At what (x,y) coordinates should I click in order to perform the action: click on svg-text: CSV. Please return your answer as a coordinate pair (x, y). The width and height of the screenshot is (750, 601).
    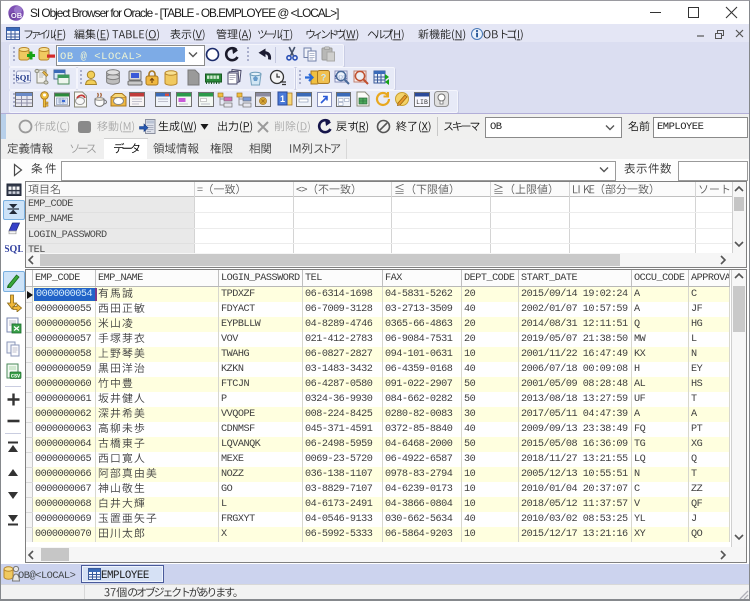
    Looking at the image, I should click on (16, 376).